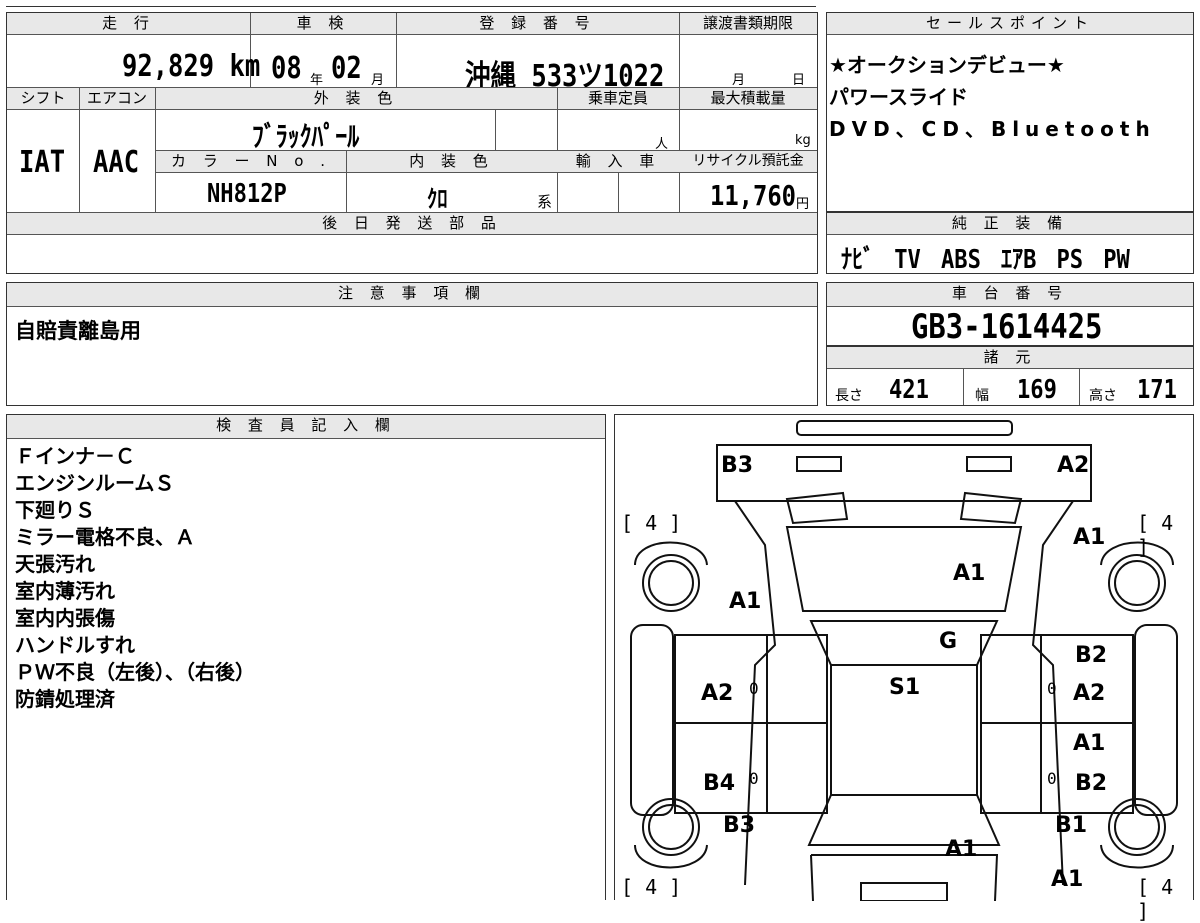 This screenshot has width=1200, height=923. I want to click on aircon-value: AAC, so click(116, 162).